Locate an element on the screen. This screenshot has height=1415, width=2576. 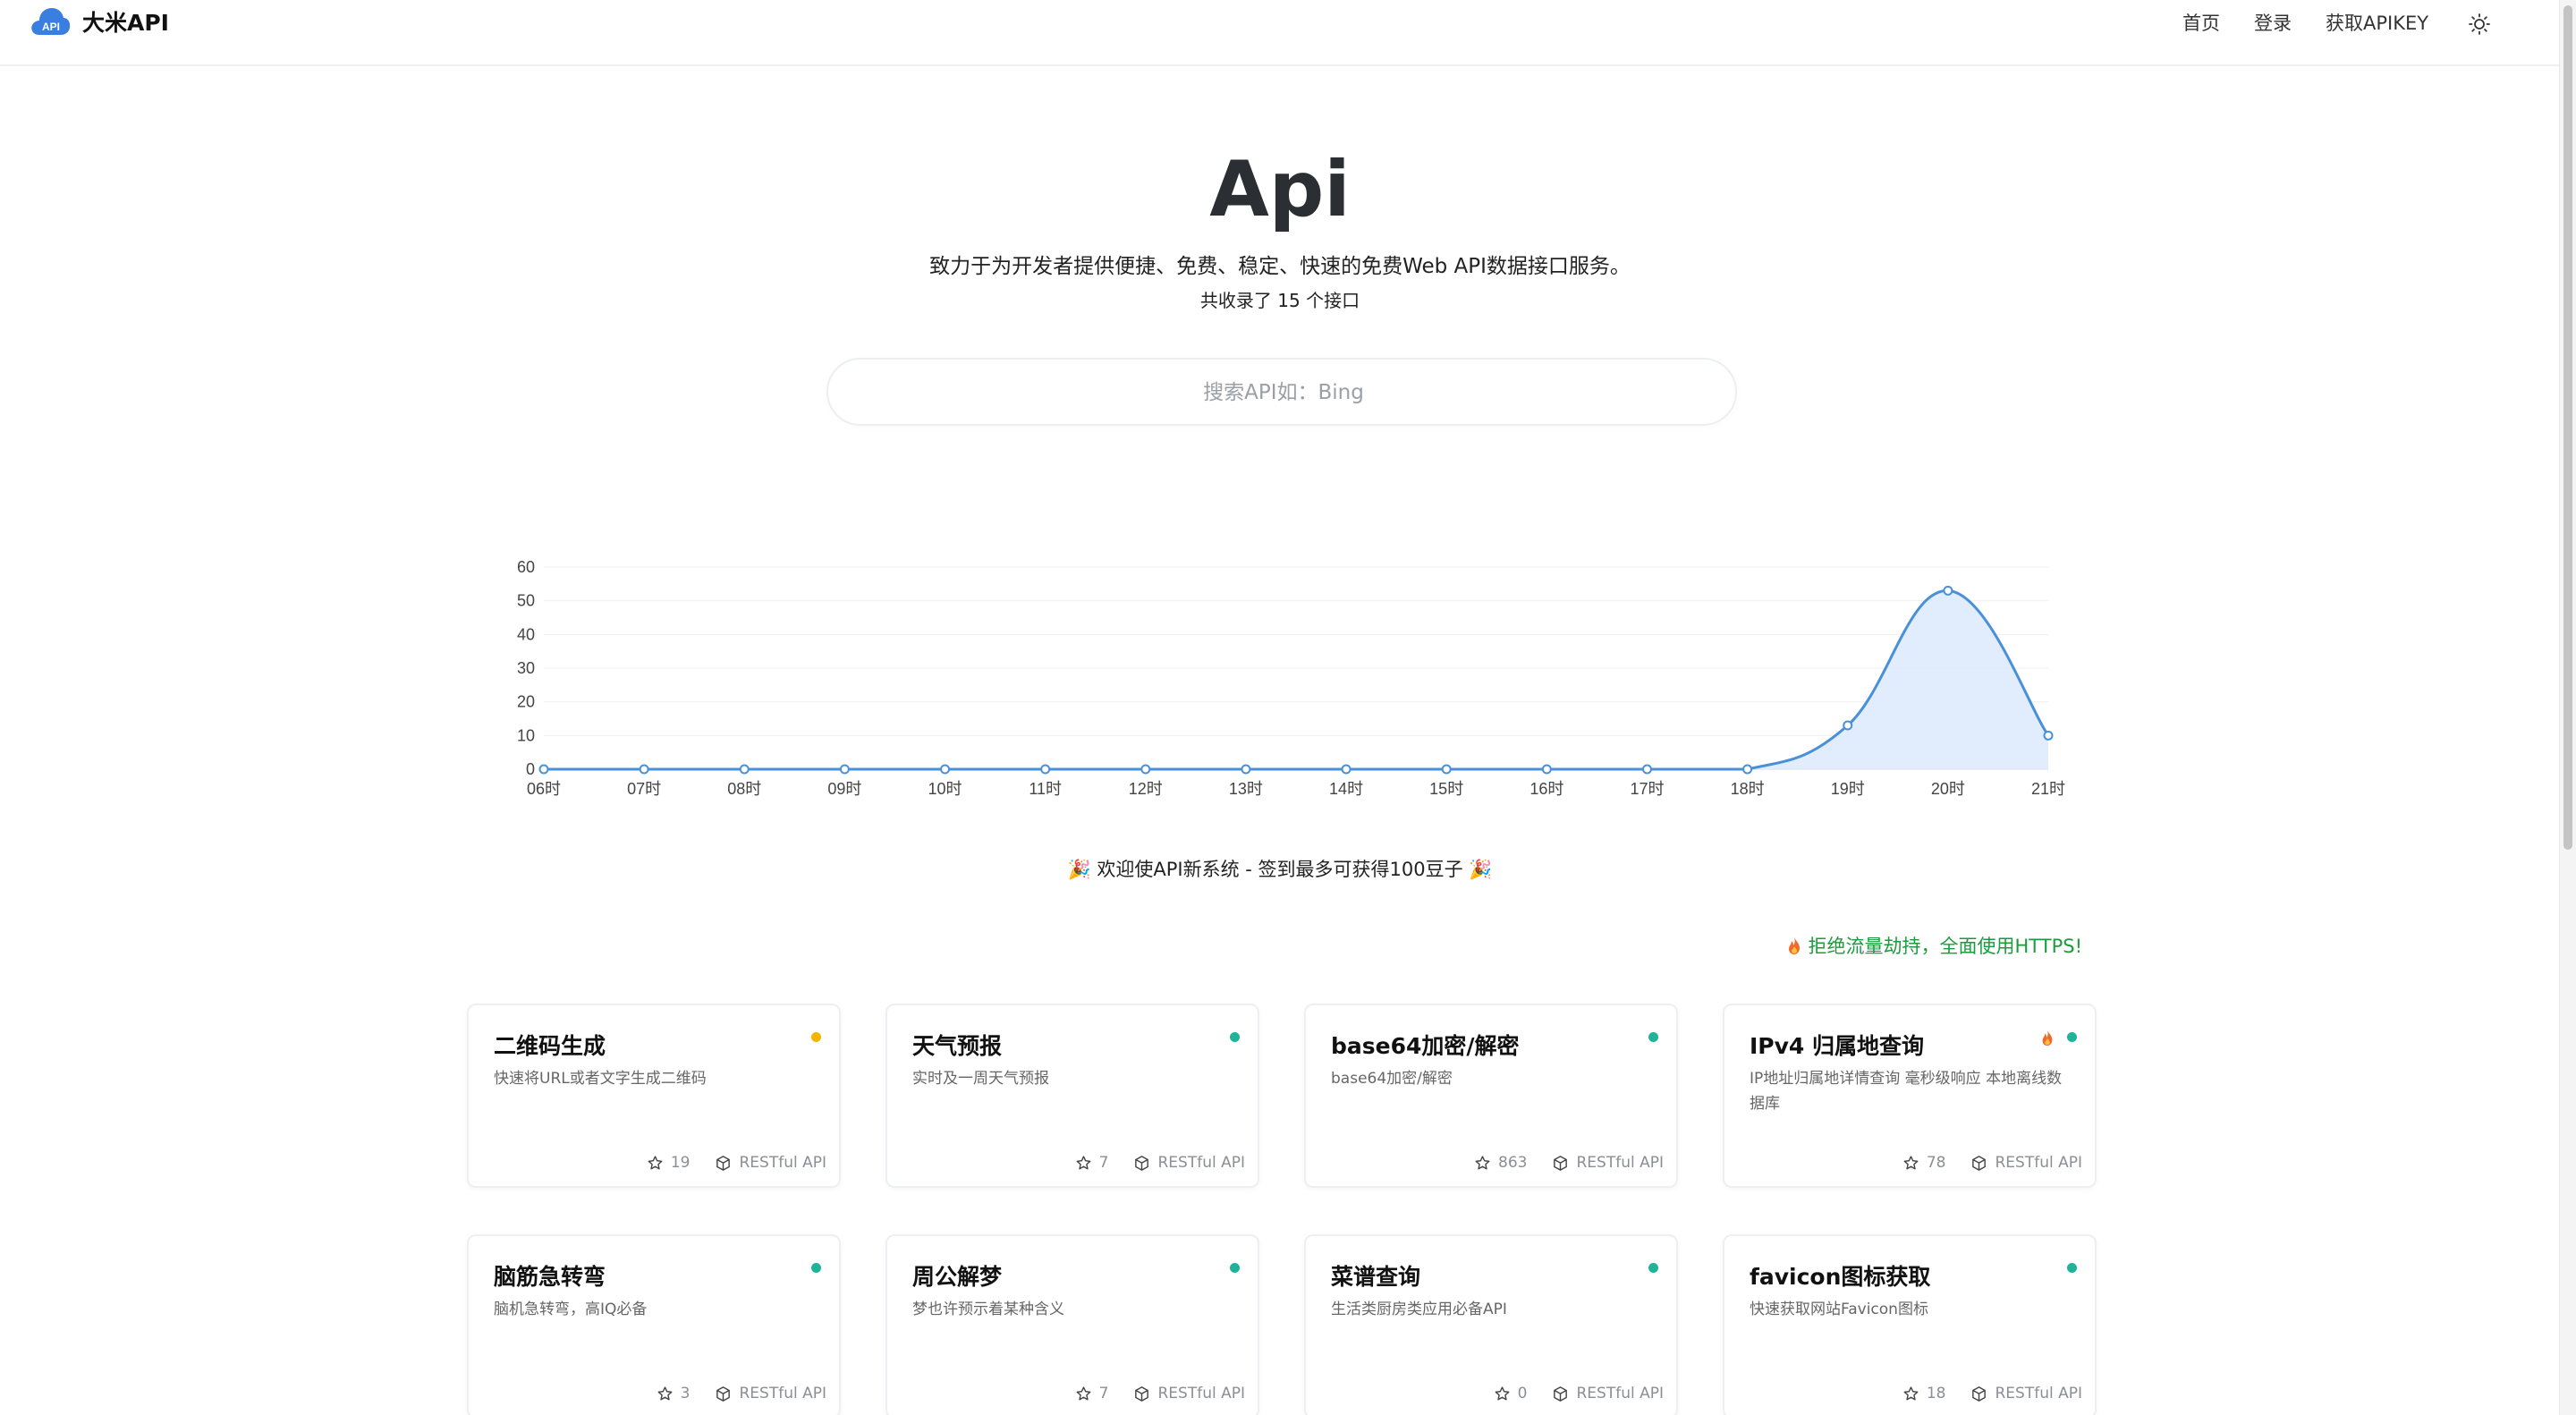
card-title: 二维码生成 is located at coordinates (550, 1046).